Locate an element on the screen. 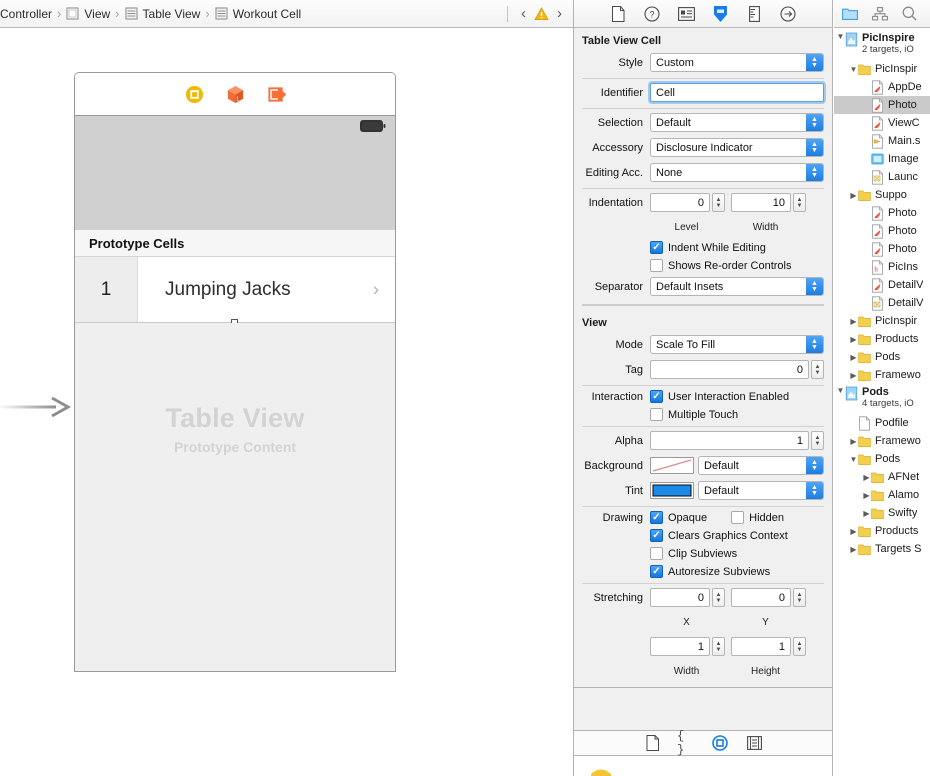 Image resolution: width=930 pixels, height=776 pixels. project-navigator-icon is located at coordinates (849, 13).